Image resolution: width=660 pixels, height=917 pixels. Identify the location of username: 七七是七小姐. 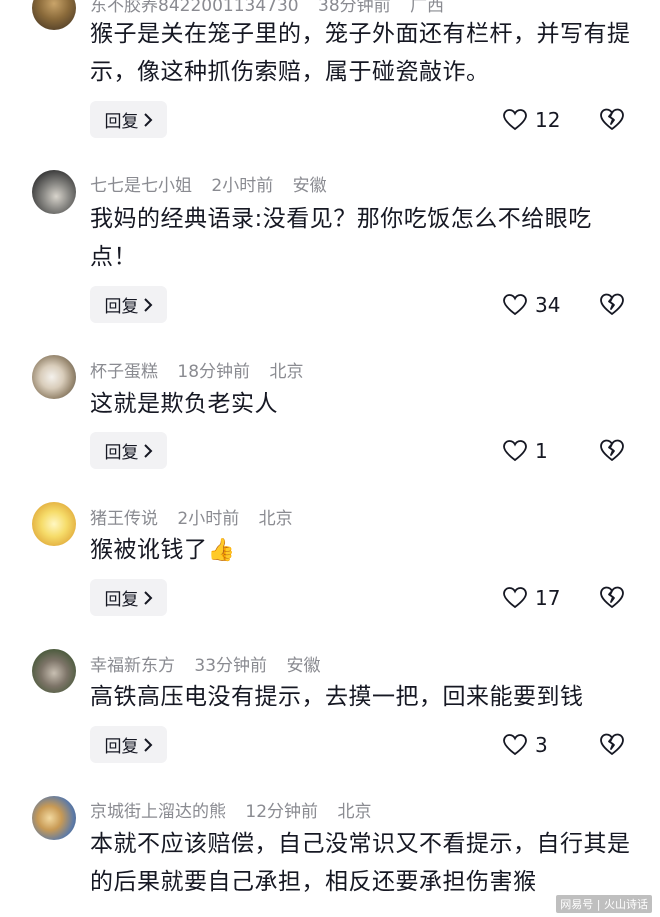
(141, 186).